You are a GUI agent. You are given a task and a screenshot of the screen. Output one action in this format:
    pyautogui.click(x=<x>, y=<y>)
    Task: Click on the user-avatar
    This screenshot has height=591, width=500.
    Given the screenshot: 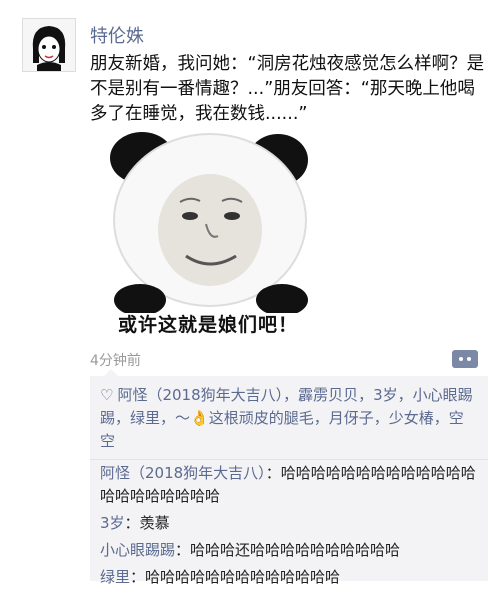 What is the action you would take?
    pyautogui.click(x=49, y=45)
    